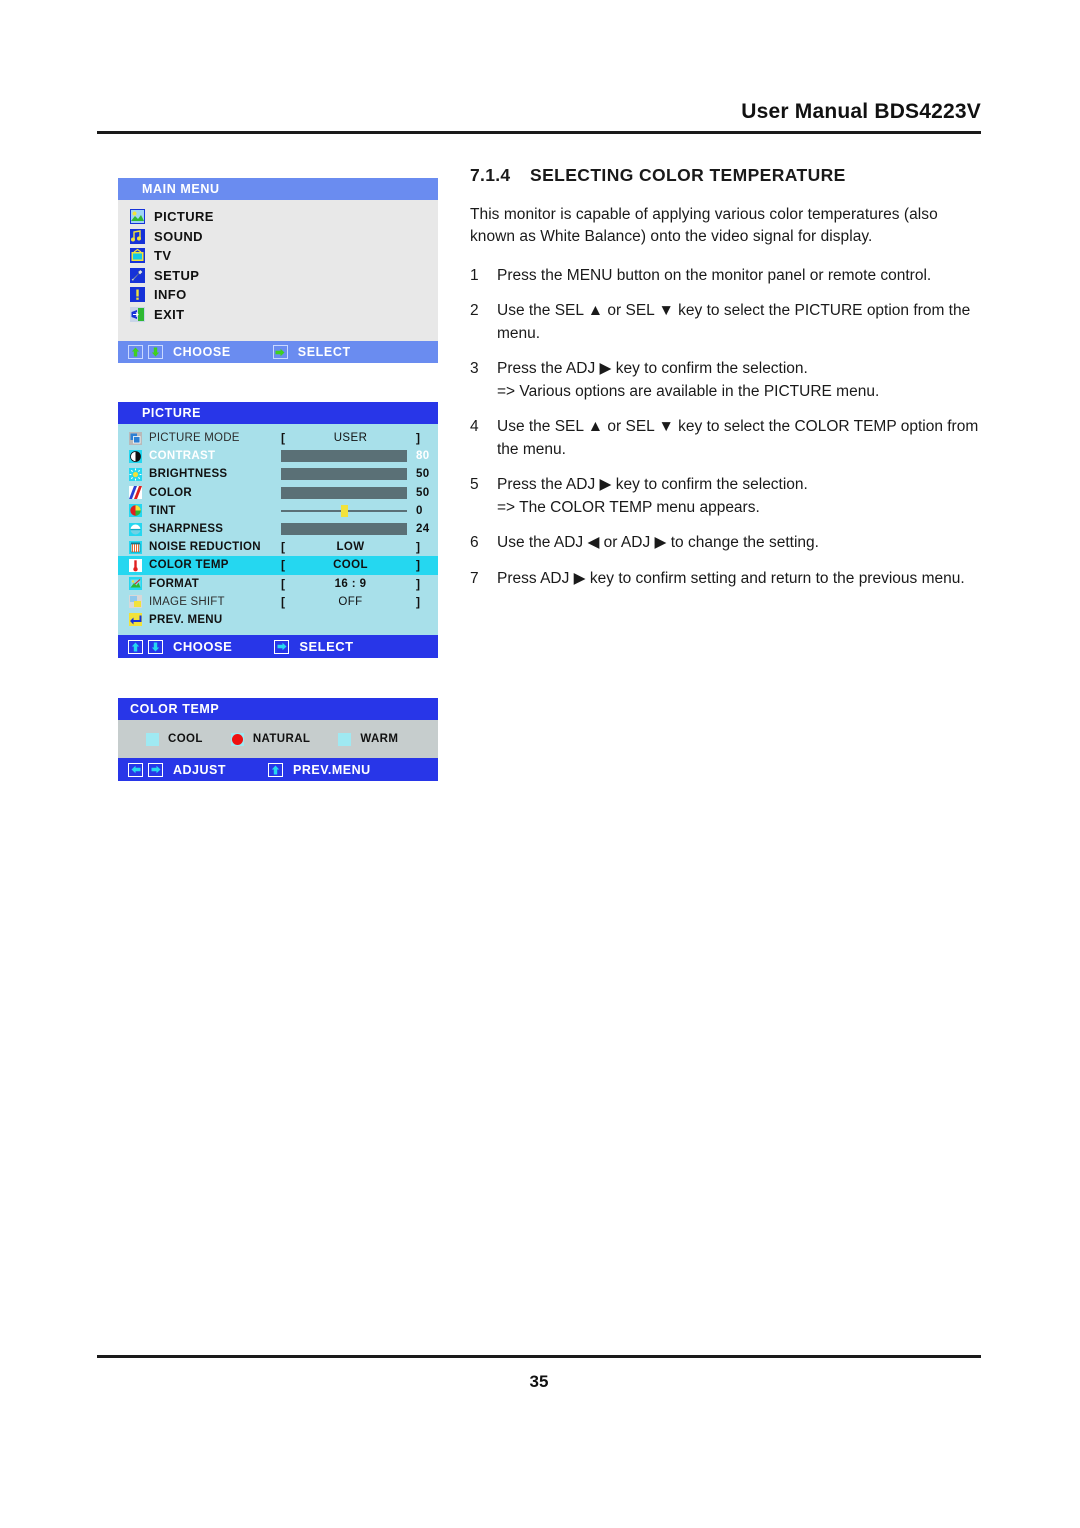 Image resolution: width=1080 pixels, height=1528 pixels. What do you see at coordinates (278, 493) in the screenshot?
I see `picture-row-color: COLOR 50` at bounding box center [278, 493].